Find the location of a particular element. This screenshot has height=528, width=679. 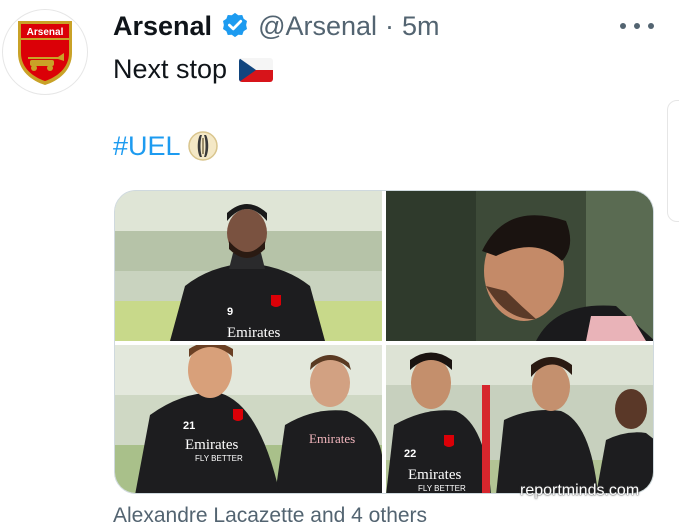

photo-3: 21 Emirates FLY BETTER Emirates is located at coordinates (248, 419).